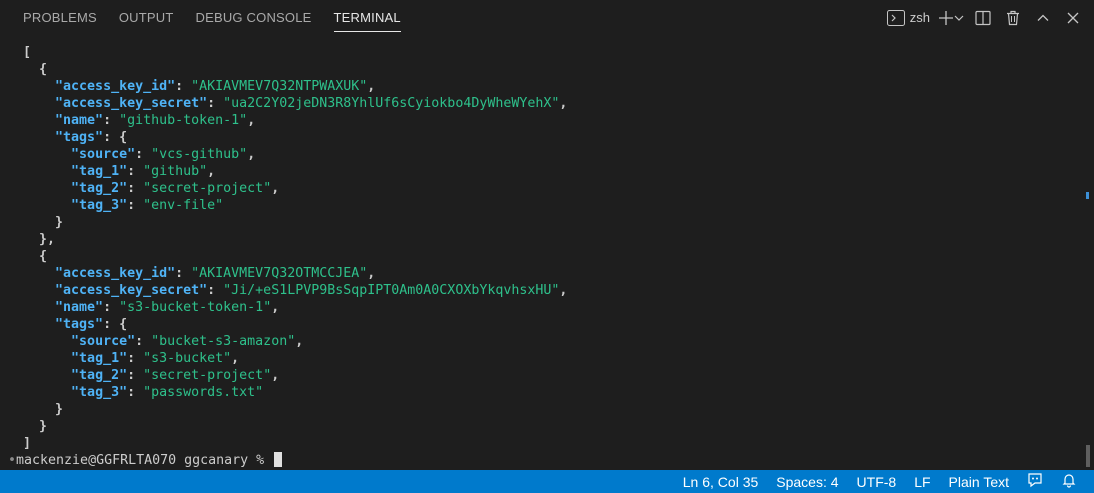 Image resolution: width=1094 pixels, height=493 pixels. What do you see at coordinates (1087, 195) in the screenshot?
I see `scrollbar-marker` at bounding box center [1087, 195].